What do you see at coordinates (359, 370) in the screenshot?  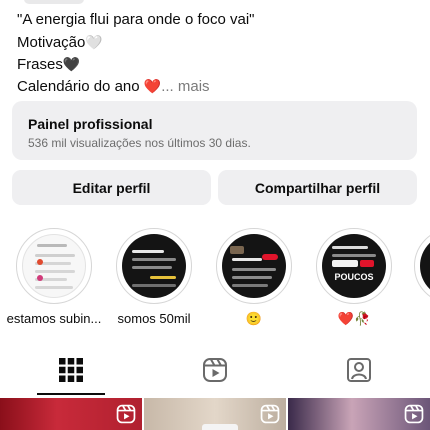 I see `tagged-icon` at bounding box center [359, 370].